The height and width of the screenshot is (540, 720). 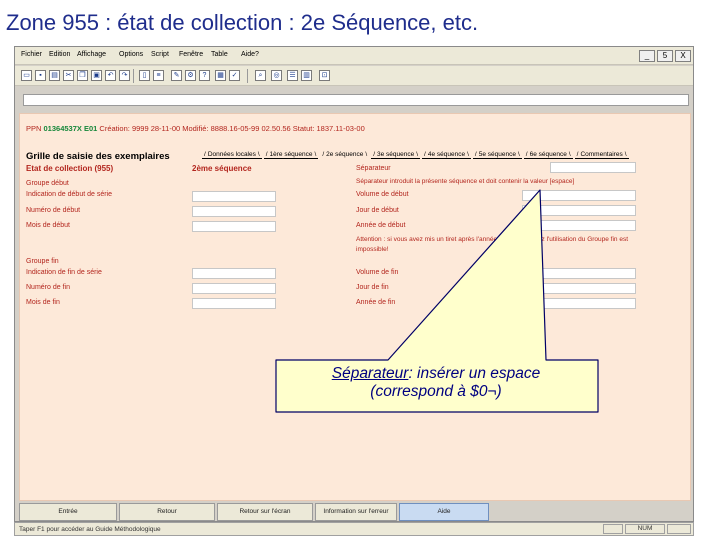 I want to click on paste-icon: ▣, so click(x=96, y=75).